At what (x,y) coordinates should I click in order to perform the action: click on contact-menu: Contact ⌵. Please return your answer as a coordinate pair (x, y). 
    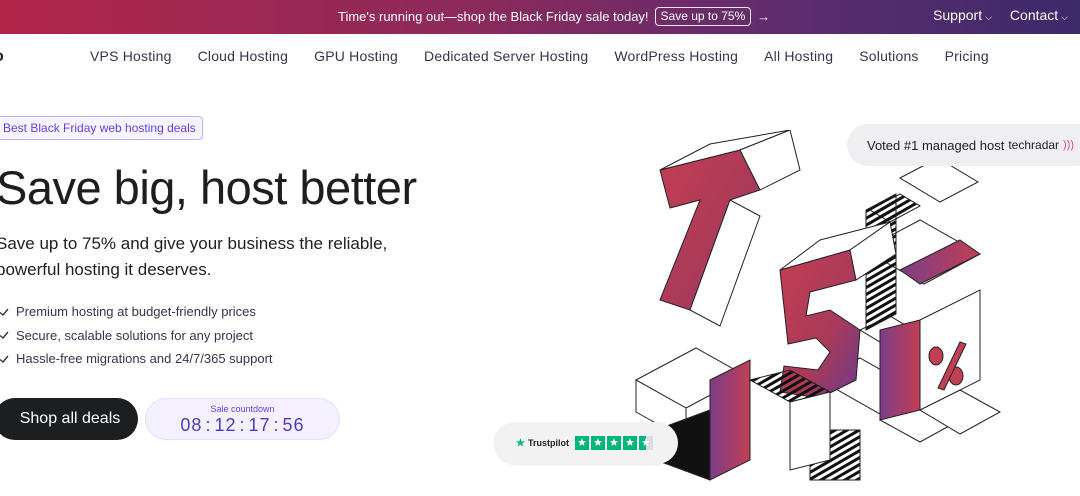
    Looking at the image, I should click on (1039, 15).